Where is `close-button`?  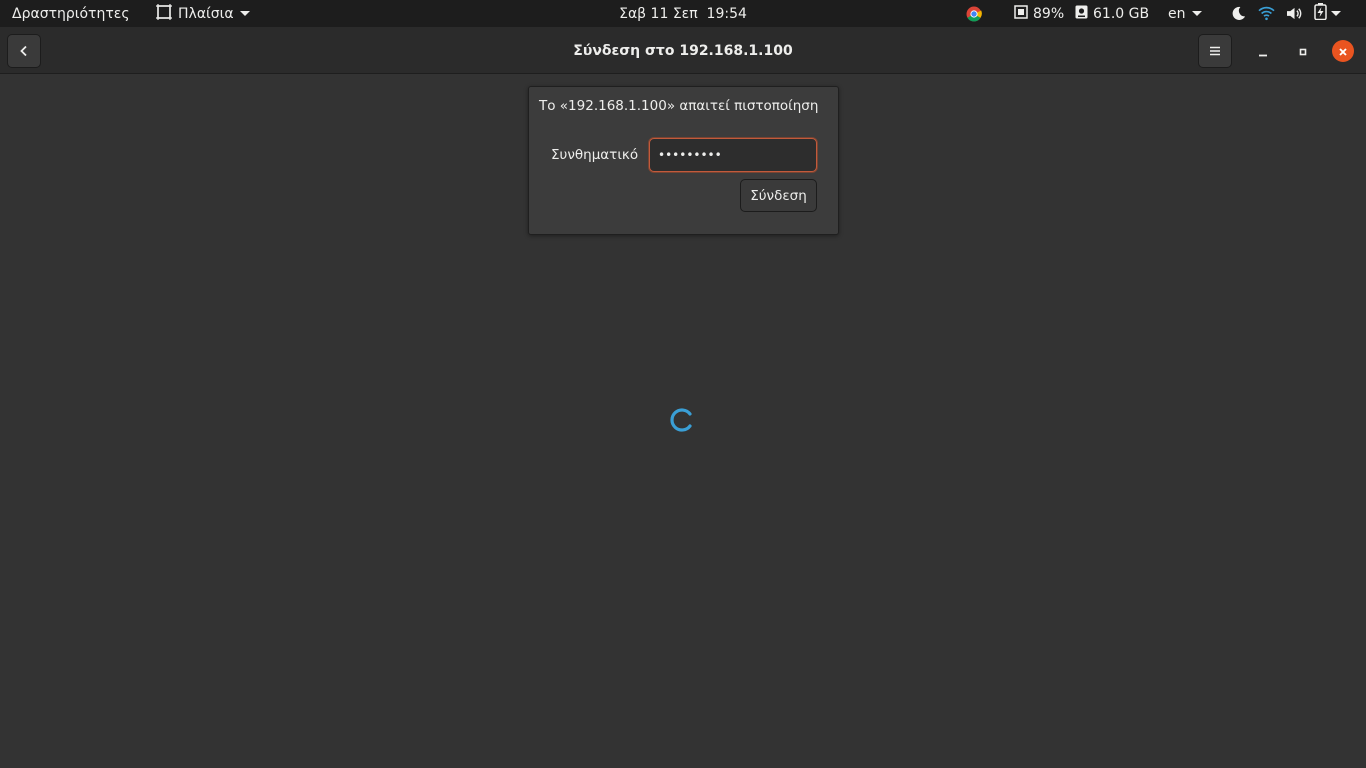 close-button is located at coordinates (1343, 51).